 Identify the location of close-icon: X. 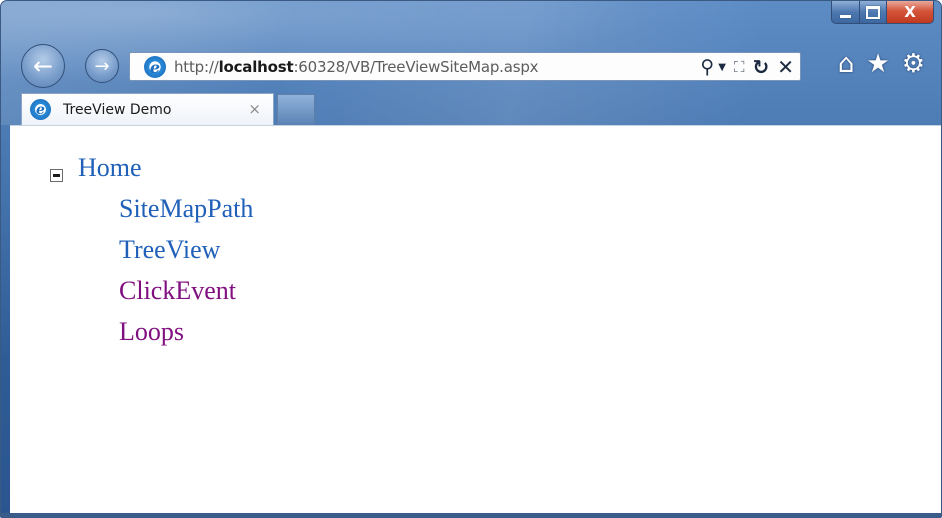
(910, 12).